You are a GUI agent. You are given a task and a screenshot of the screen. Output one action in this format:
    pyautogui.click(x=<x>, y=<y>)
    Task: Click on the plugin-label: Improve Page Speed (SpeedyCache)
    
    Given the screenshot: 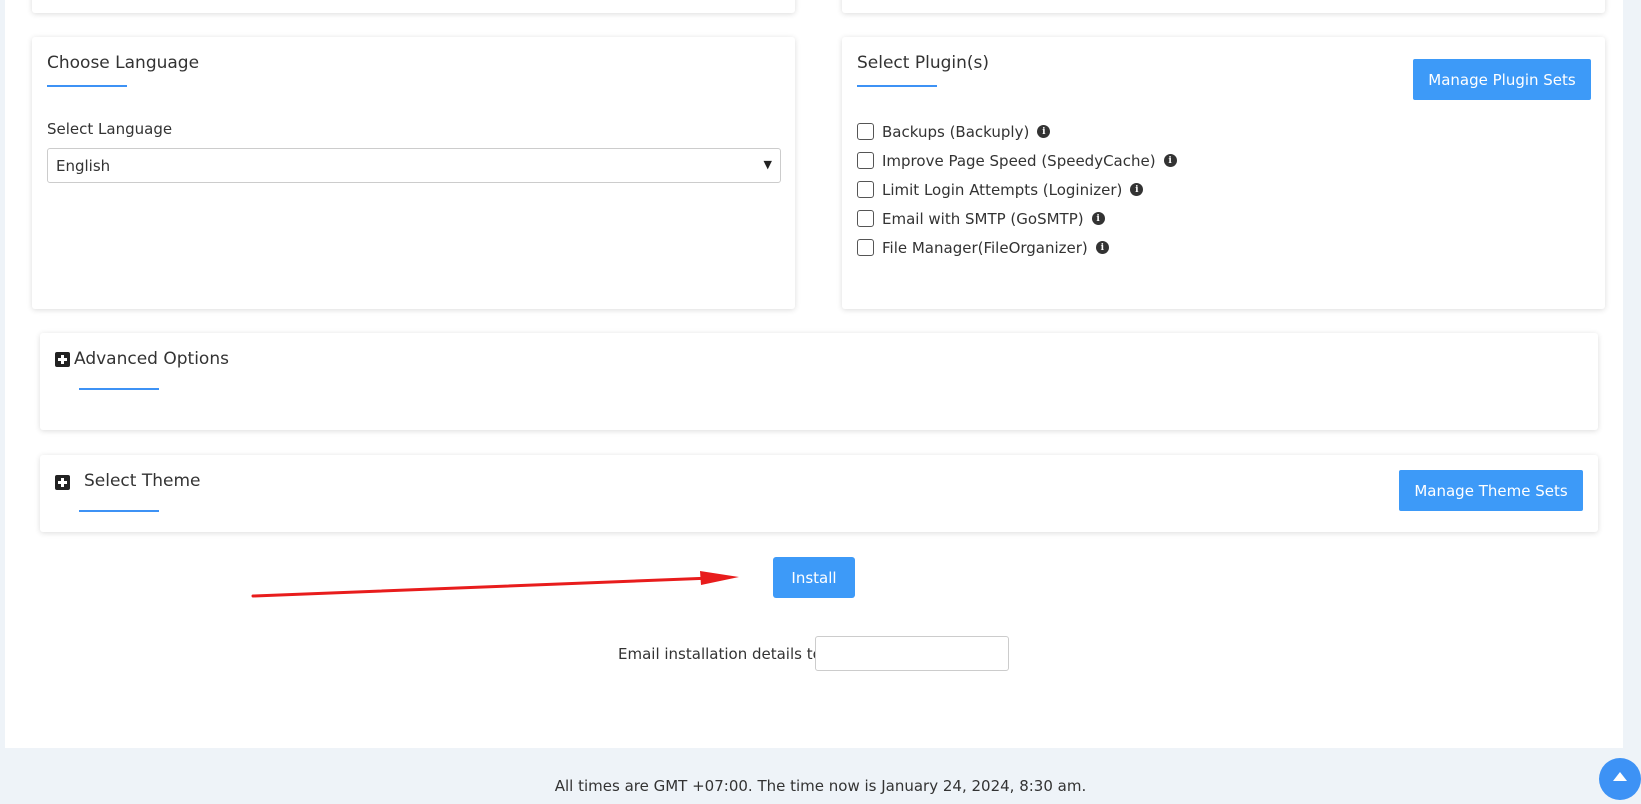 What is the action you would take?
    pyautogui.click(x=1019, y=161)
    